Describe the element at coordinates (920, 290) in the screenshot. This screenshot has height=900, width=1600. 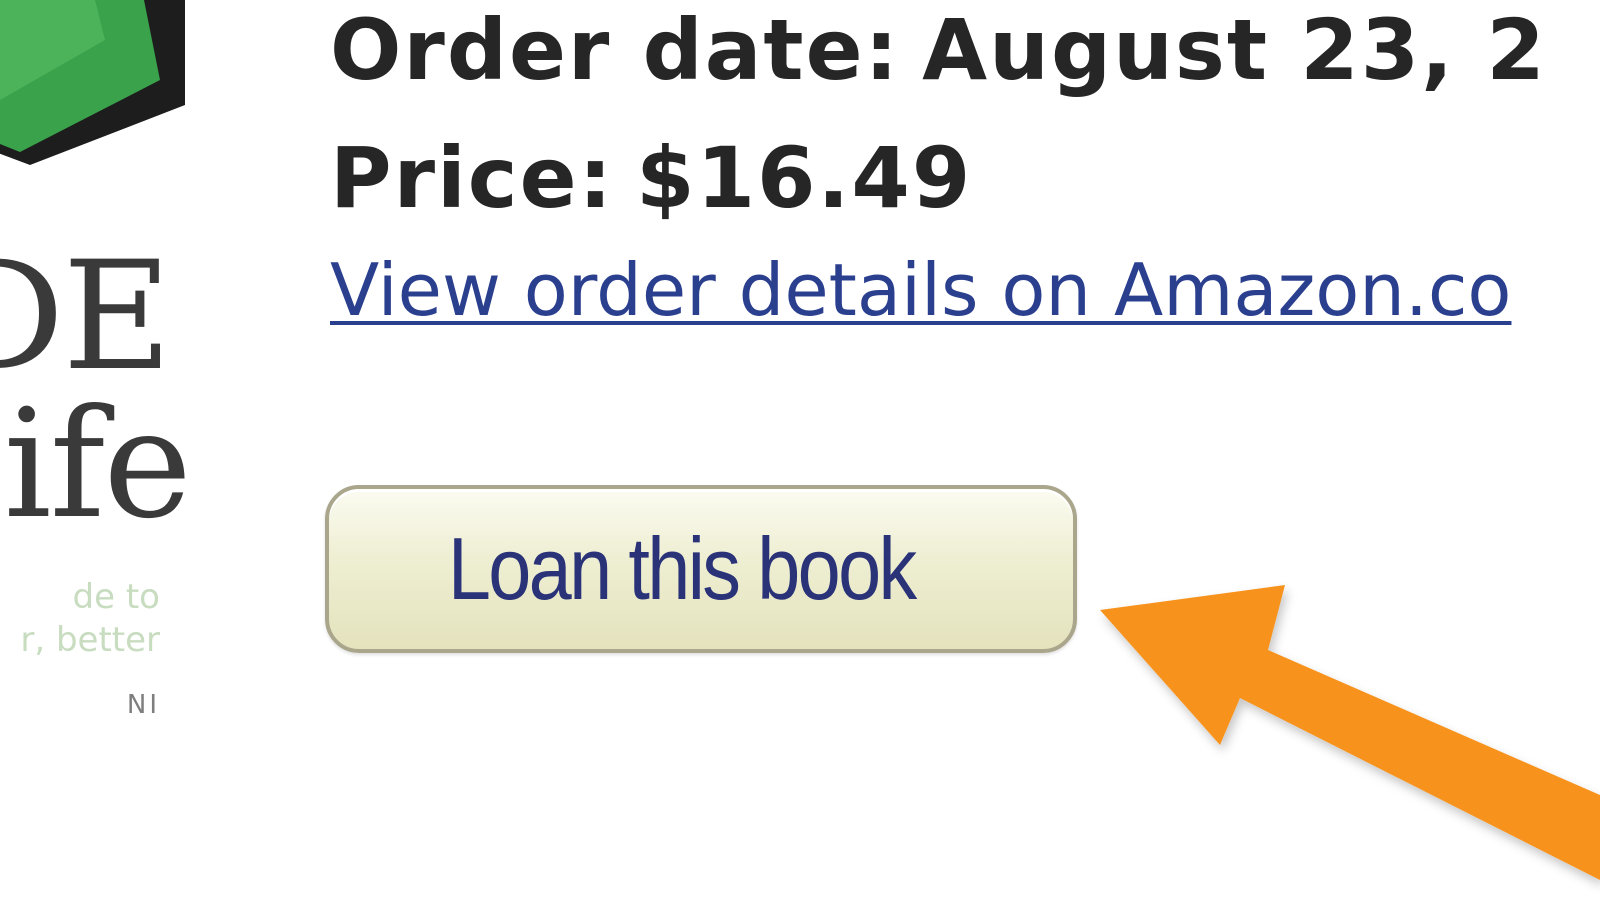
I see `view-order-details-link: View order details on Amazon.co` at that location.